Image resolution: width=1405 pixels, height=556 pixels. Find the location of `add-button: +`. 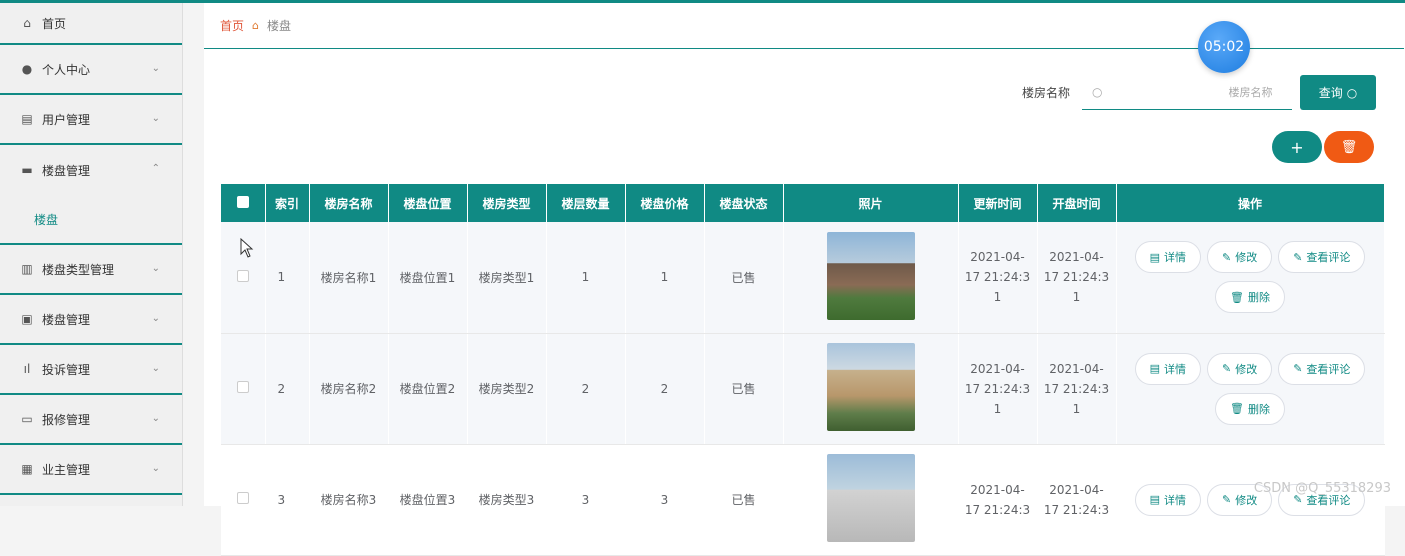

add-button: + is located at coordinates (1297, 147).